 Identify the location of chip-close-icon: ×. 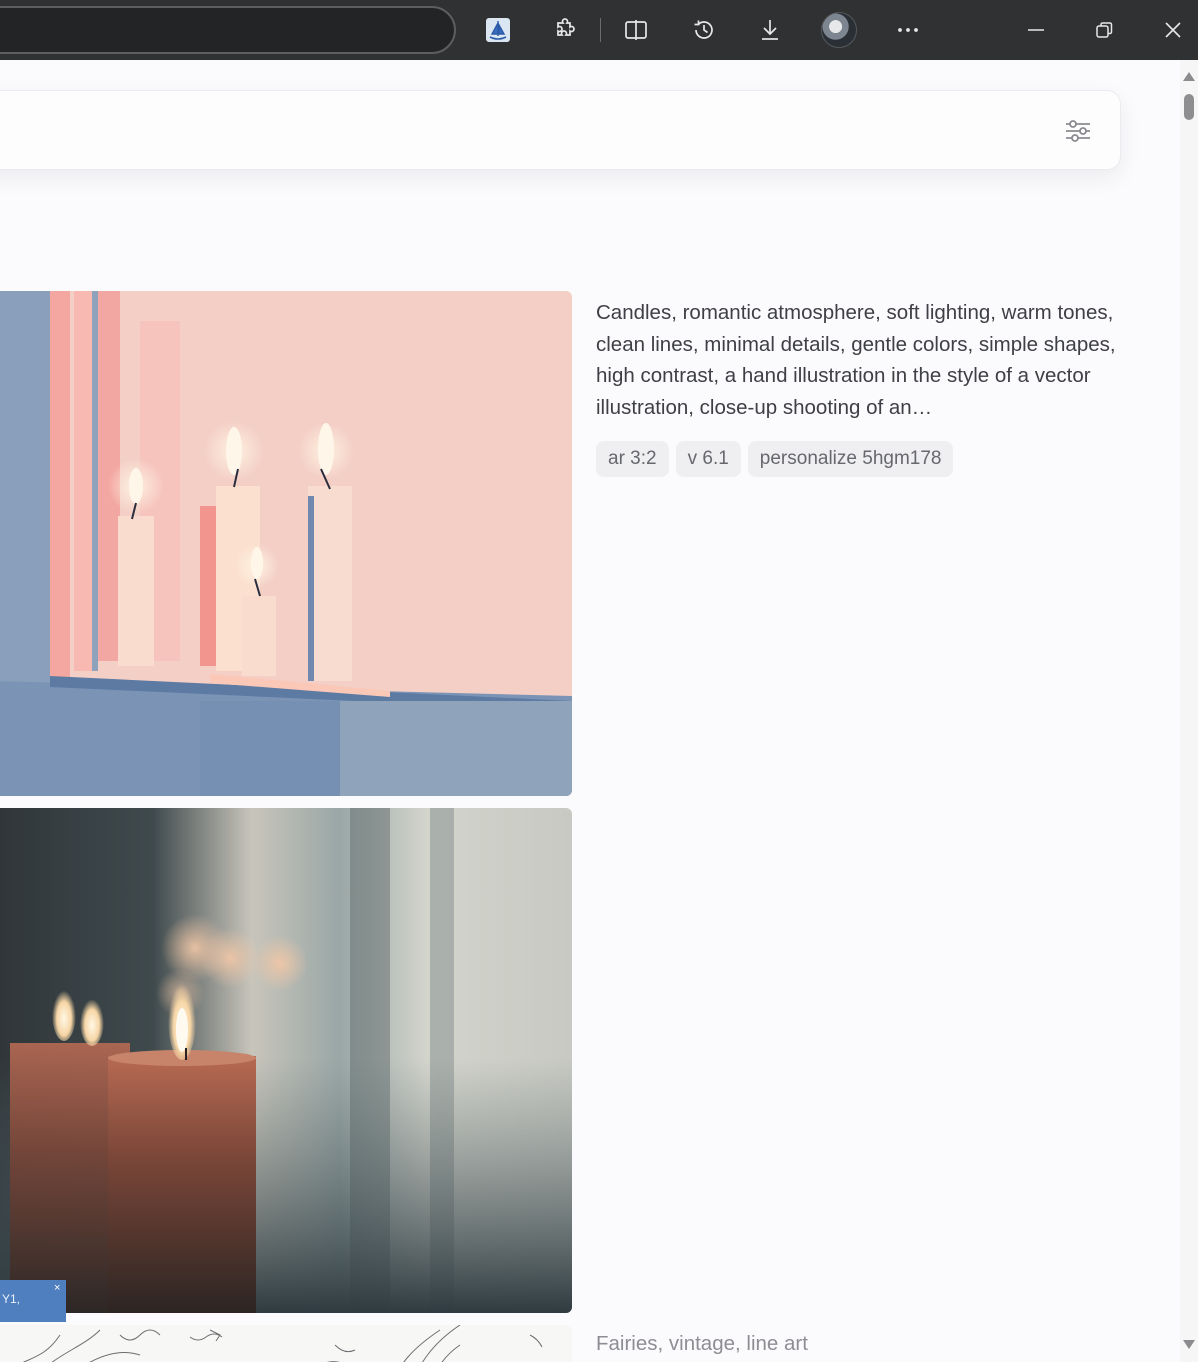
(57, 1288).